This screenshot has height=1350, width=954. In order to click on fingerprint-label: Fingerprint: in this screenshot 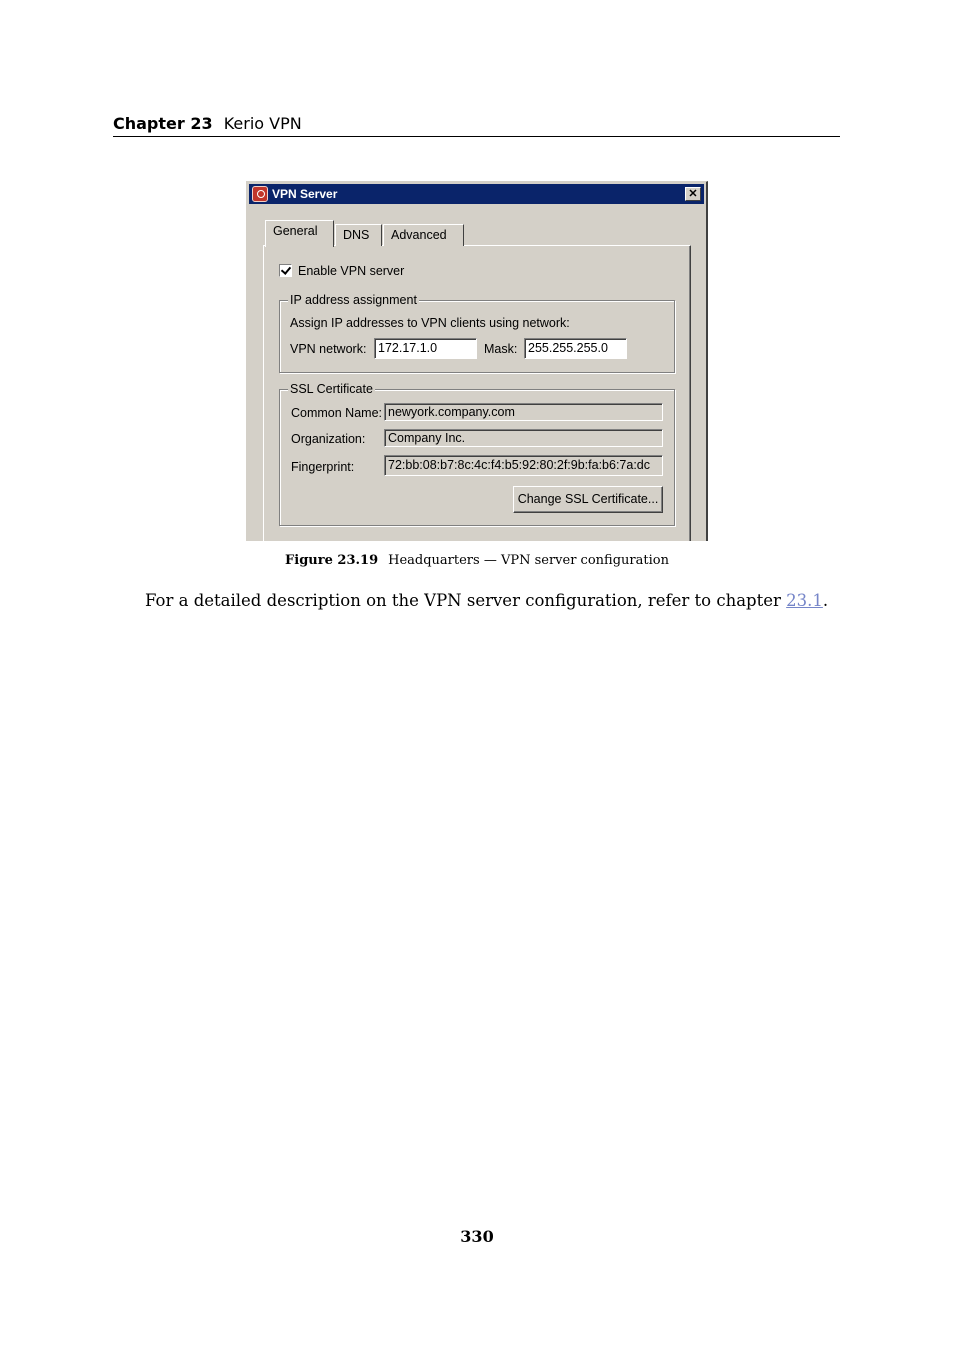, I will do `click(323, 467)`.